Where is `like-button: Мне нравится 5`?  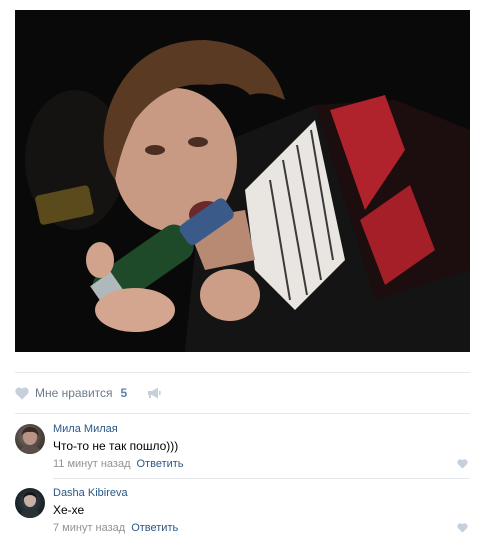
like-button: Мне нравится 5 is located at coordinates (71, 393).